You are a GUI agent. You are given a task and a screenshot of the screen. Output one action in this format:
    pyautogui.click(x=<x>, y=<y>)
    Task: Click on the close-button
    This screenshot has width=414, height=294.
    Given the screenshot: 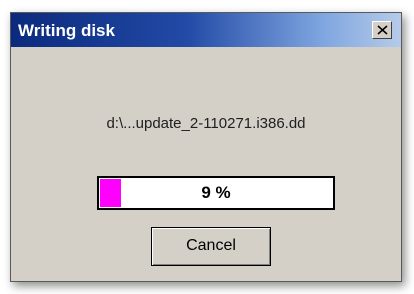 What is the action you would take?
    pyautogui.click(x=382, y=30)
    